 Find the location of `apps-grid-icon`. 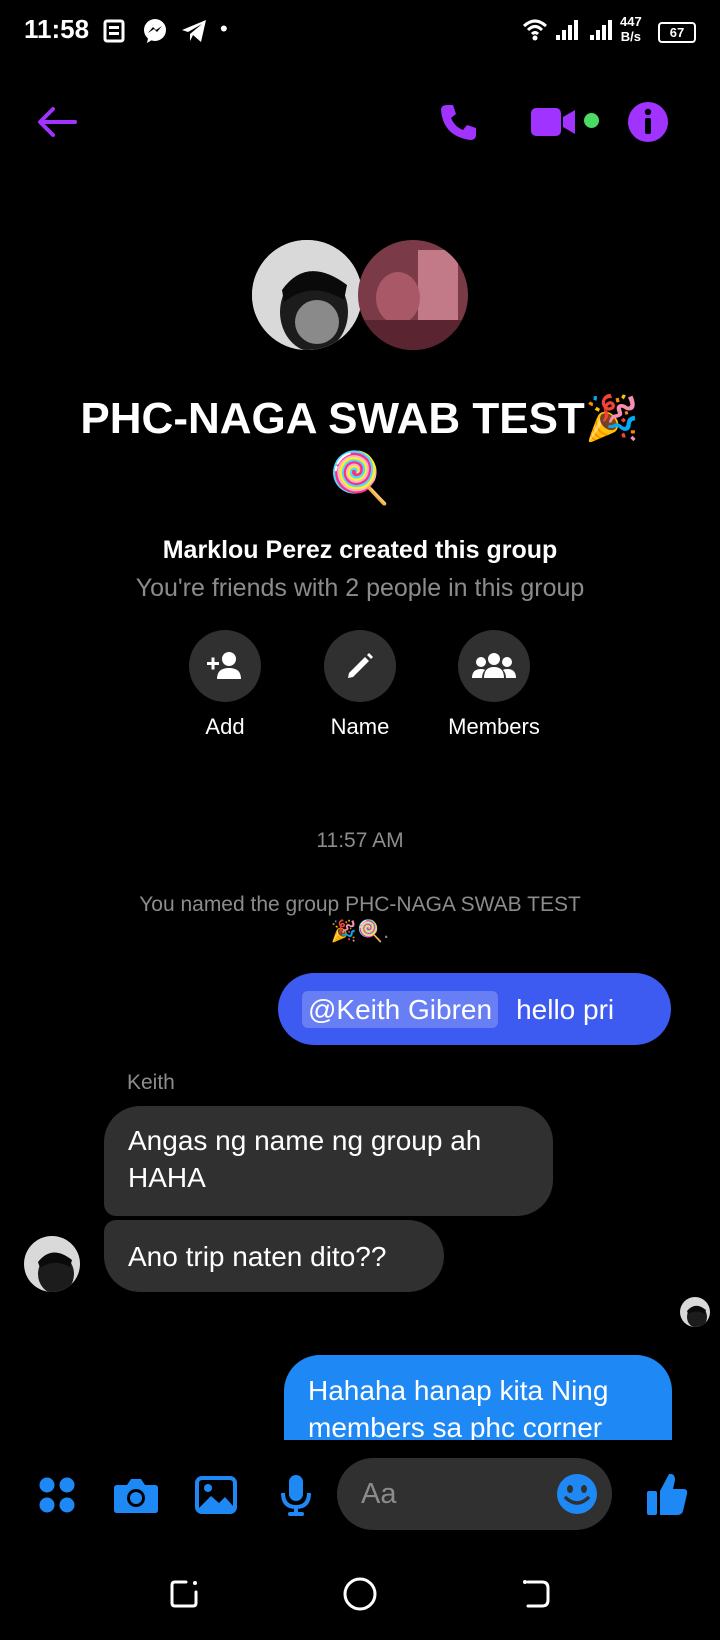

apps-grid-icon is located at coordinates (57, 1495).